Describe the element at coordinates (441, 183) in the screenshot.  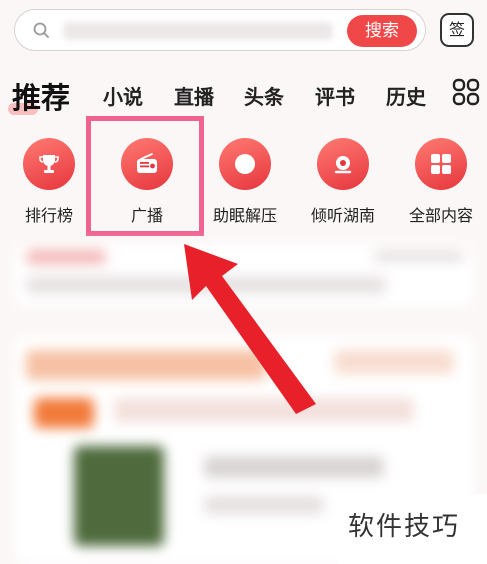
I see `shortcut-all-content: 全部内容` at that location.